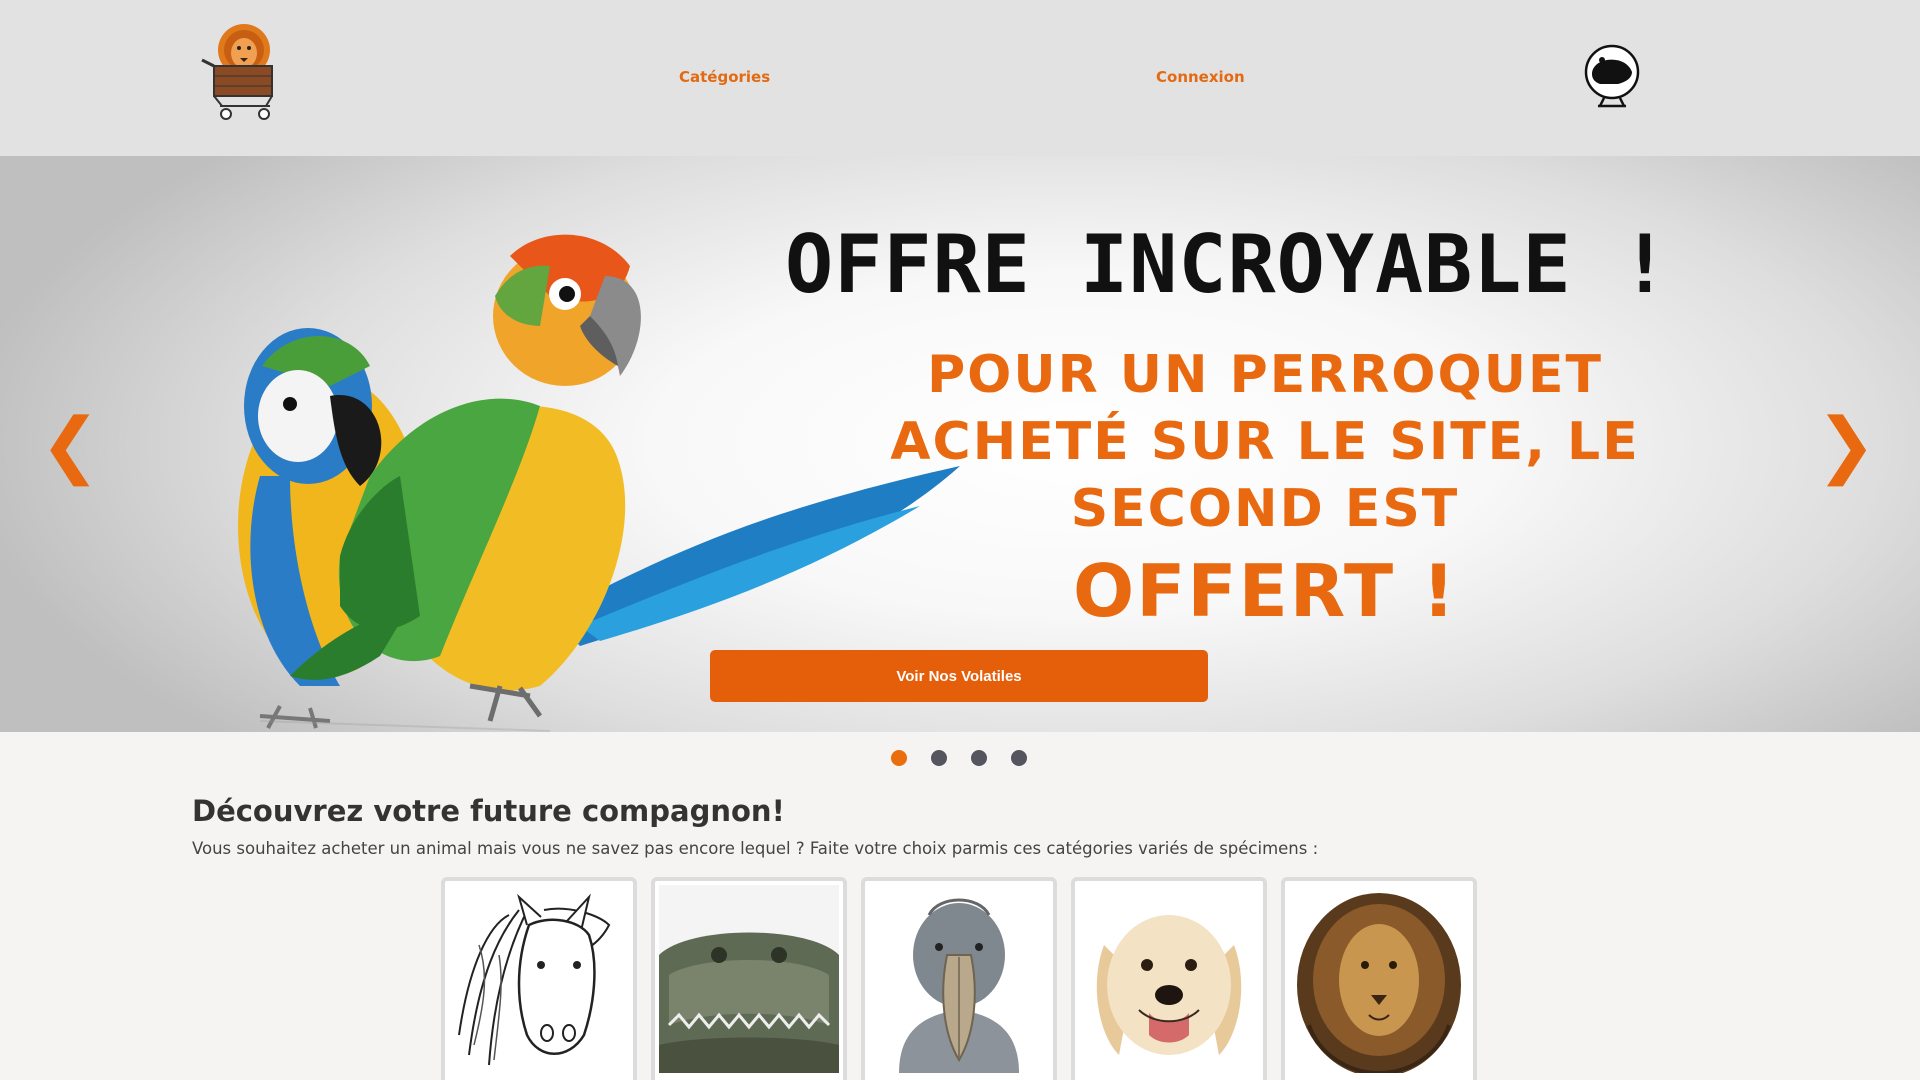  I want to click on carousel-next-arrow: ❯, so click(1846, 444).